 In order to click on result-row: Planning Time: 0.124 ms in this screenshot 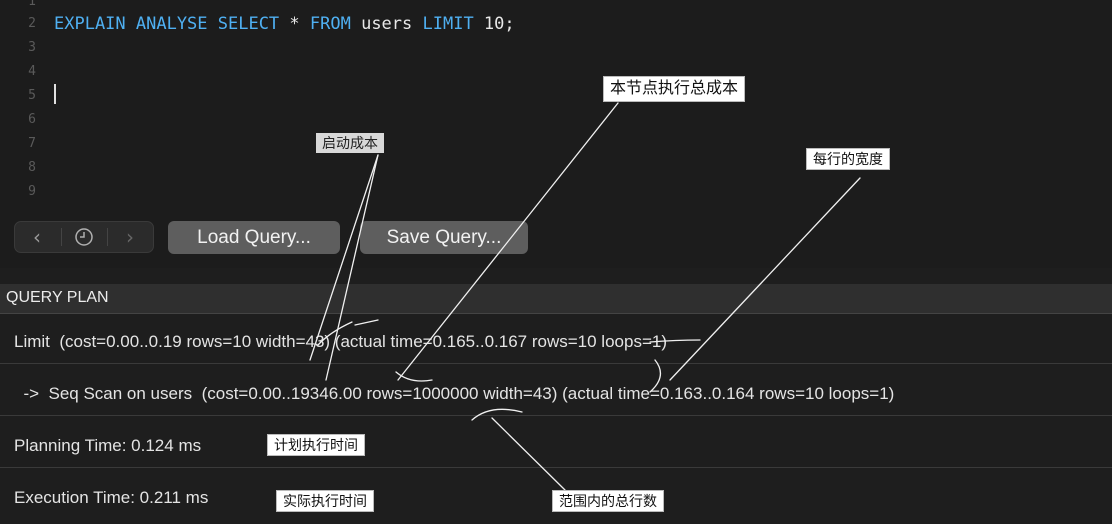, I will do `click(556, 446)`.